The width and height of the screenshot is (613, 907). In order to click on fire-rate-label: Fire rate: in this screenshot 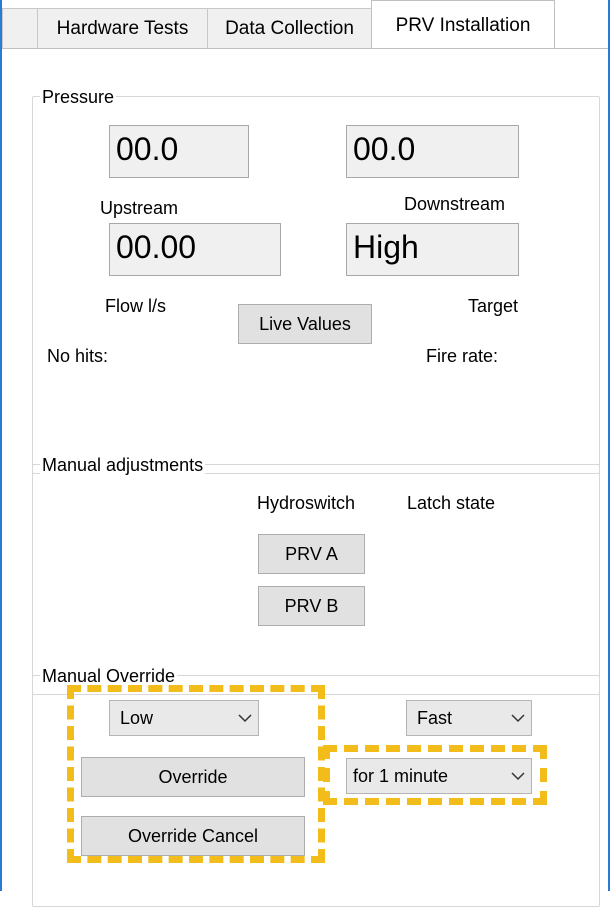, I will do `click(462, 356)`.